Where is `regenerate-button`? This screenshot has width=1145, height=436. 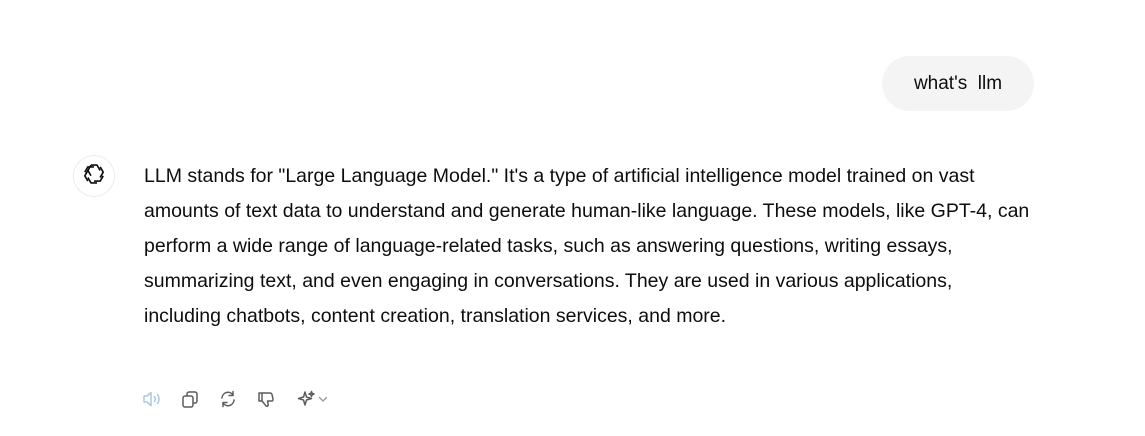 regenerate-button is located at coordinates (228, 399).